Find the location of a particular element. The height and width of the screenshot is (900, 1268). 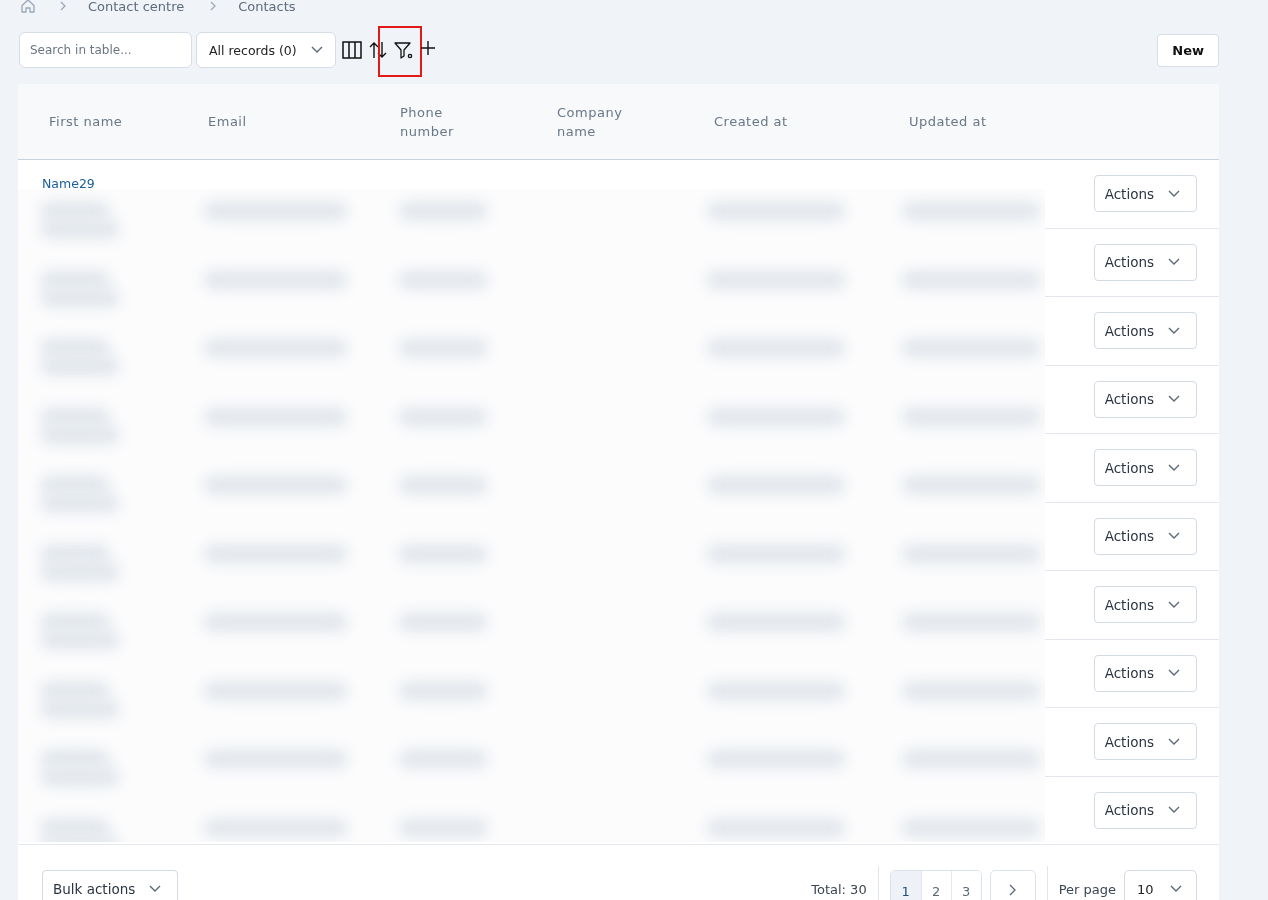

name-link: Name29 is located at coordinates (68, 183).